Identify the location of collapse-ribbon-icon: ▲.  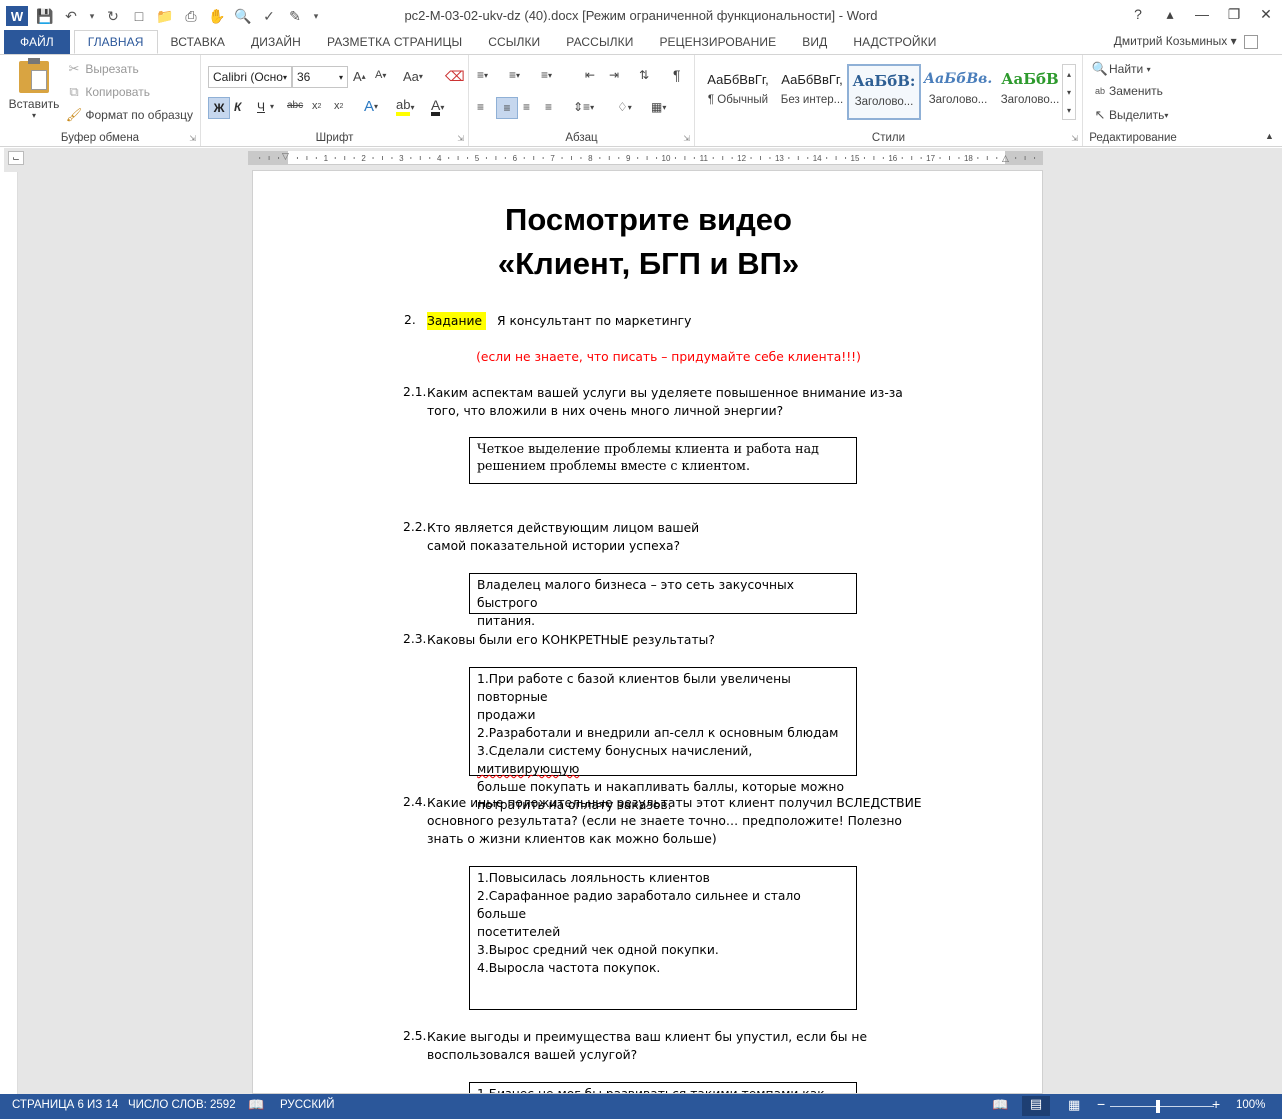
(1269, 136).